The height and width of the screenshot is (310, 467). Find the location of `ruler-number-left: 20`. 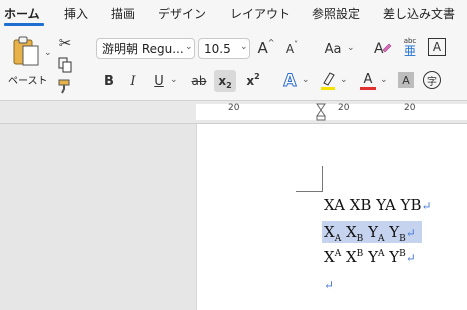

ruler-number-left: 20 is located at coordinates (234, 108).